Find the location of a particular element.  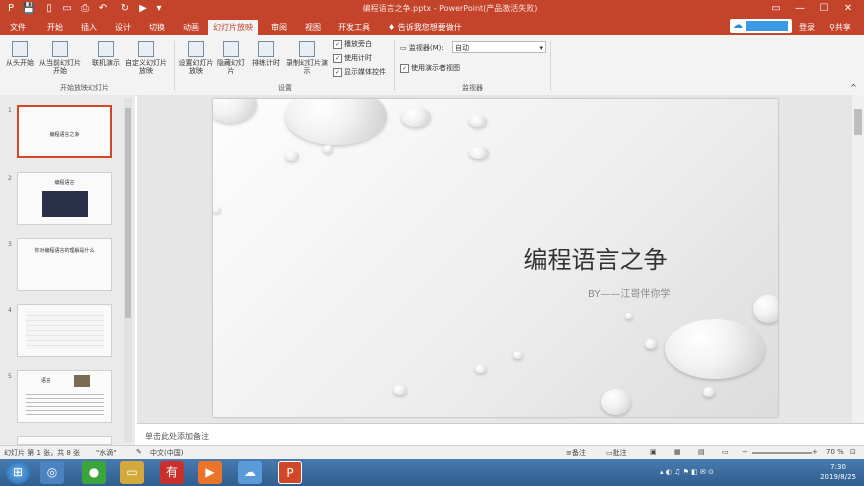

slide-thumbnail: 编程语言 is located at coordinates (64, 198).